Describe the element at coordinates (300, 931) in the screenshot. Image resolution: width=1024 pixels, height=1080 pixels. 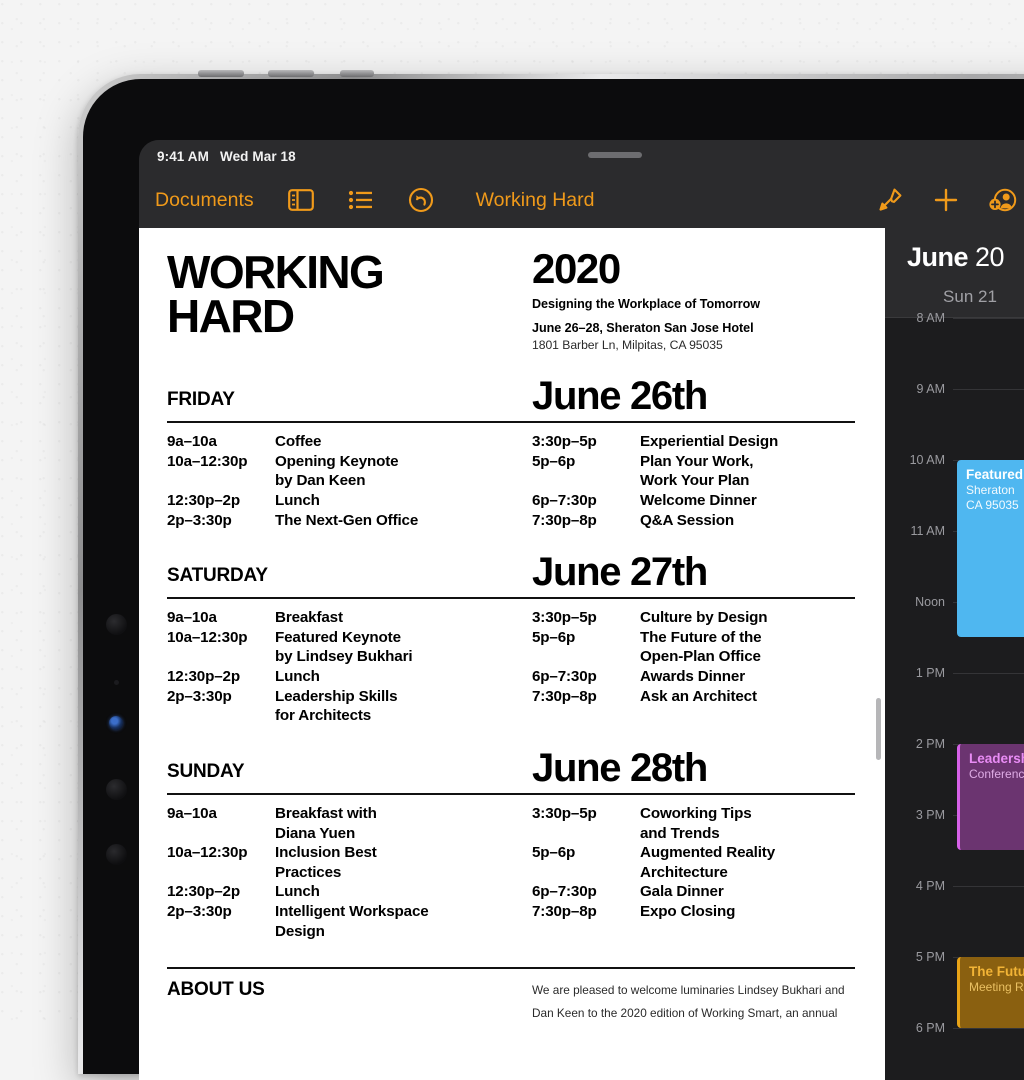
I see `session-cell: Design` at that location.